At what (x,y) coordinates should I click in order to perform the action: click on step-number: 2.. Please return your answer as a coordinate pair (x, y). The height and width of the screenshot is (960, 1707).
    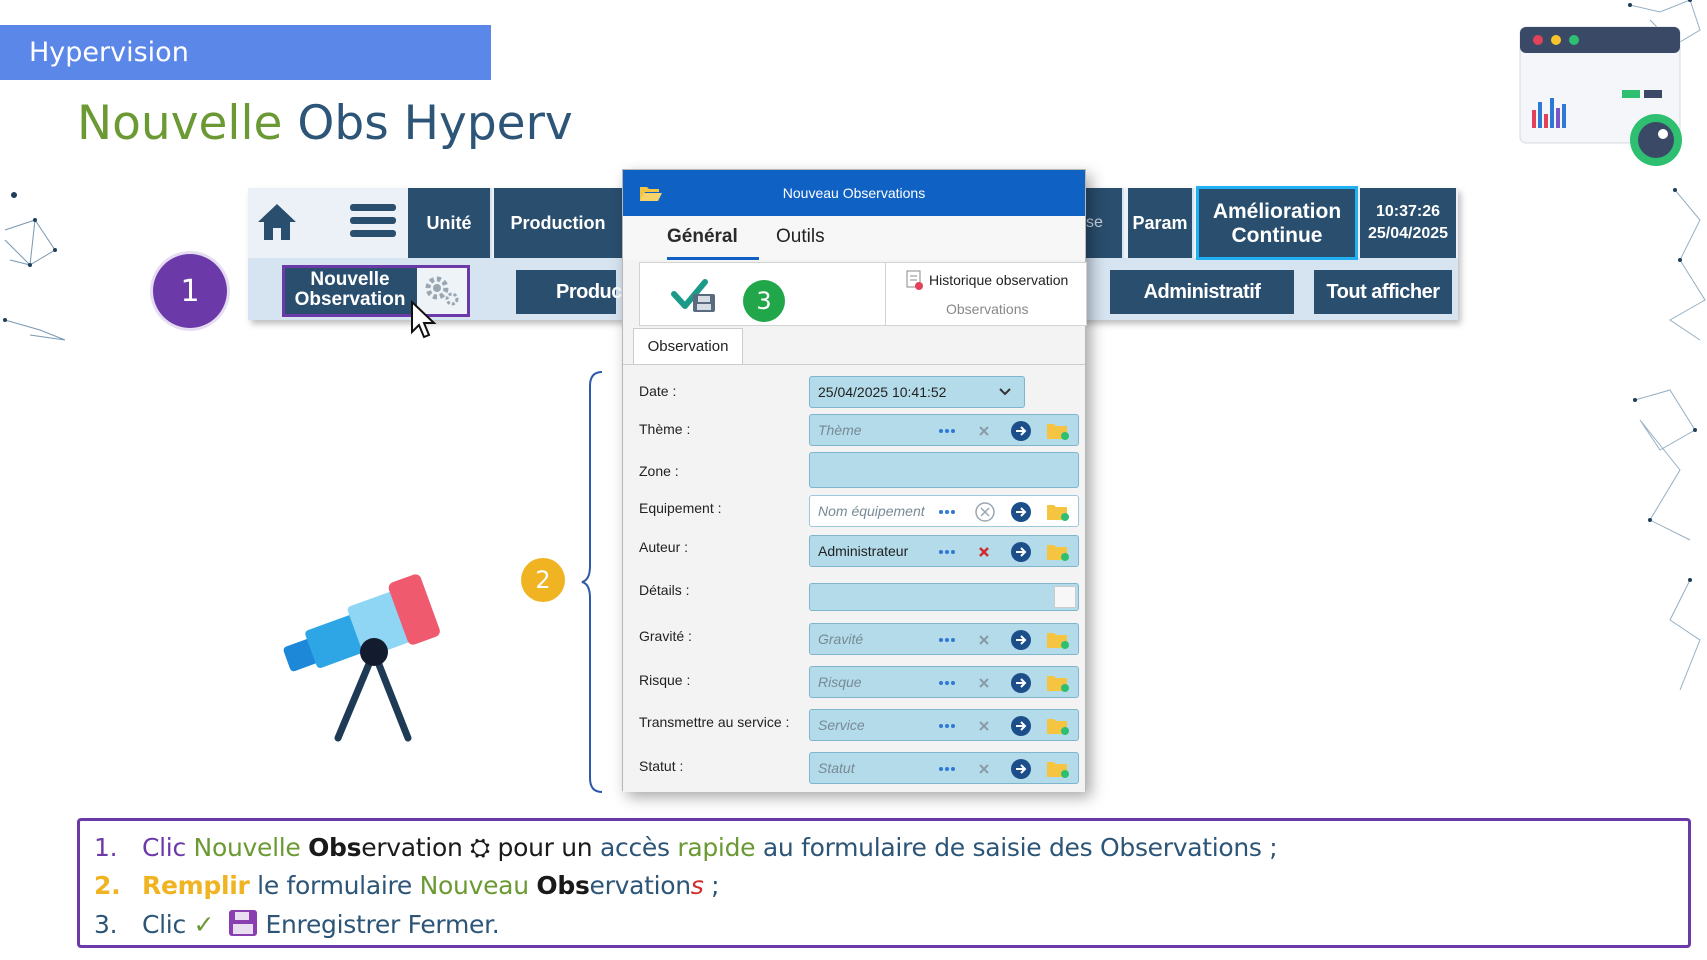
    Looking at the image, I should click on (107, 885).